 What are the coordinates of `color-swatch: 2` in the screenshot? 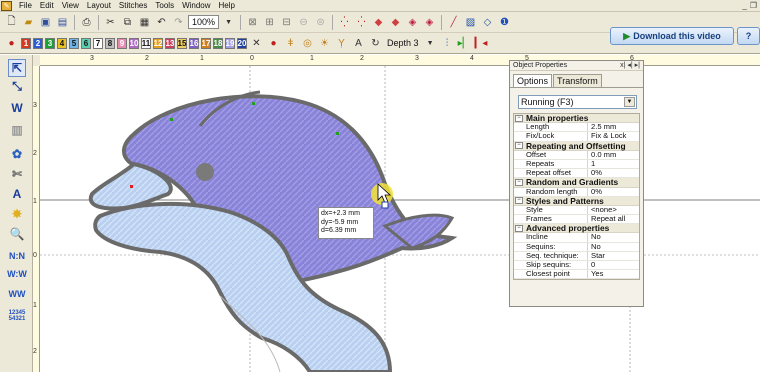 It's located at (38, 43).